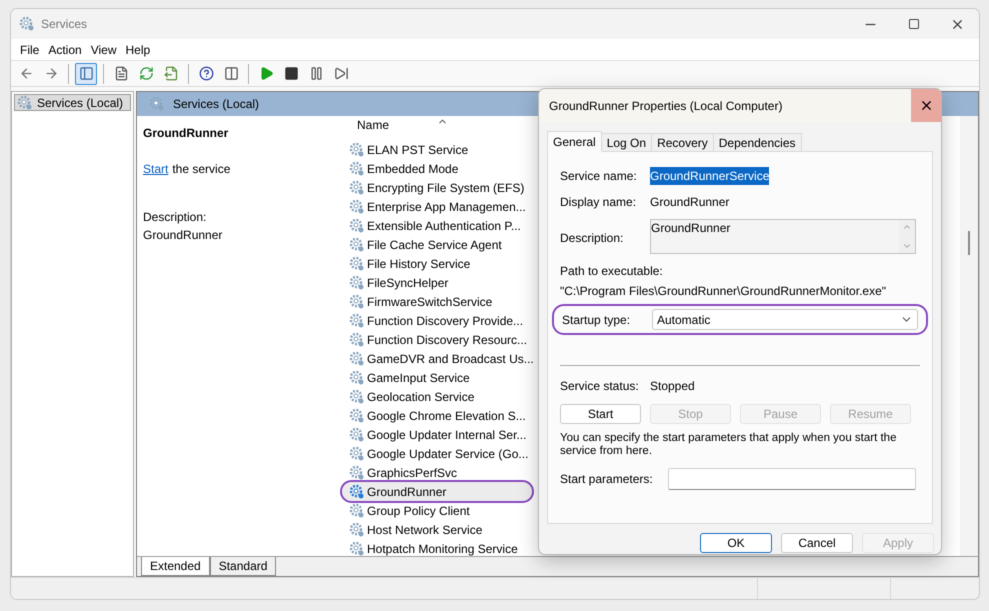 This screenshot has width=989, height=611. What do you see at coordinates (206, 73) in the screenshot?
I see `help-icon` at bounding box center [206, 73].